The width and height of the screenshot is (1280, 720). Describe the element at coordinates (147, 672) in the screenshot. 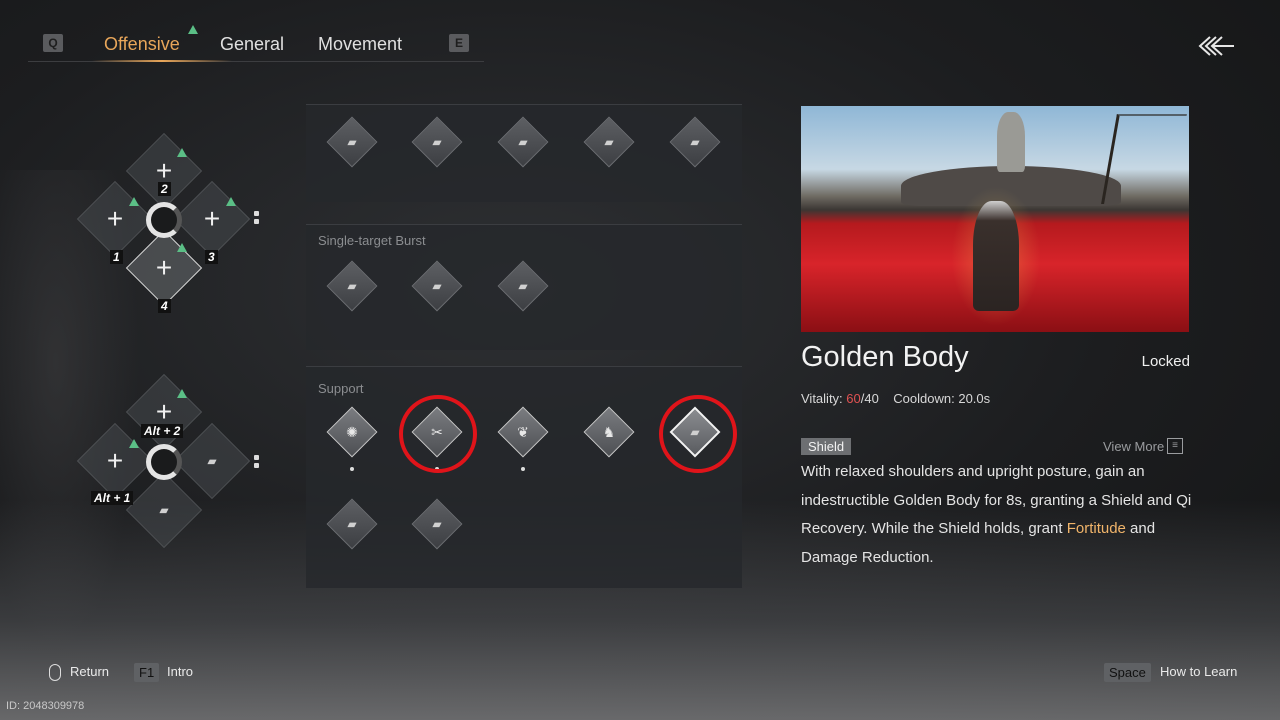

I see `intro-key: F1` at that location.